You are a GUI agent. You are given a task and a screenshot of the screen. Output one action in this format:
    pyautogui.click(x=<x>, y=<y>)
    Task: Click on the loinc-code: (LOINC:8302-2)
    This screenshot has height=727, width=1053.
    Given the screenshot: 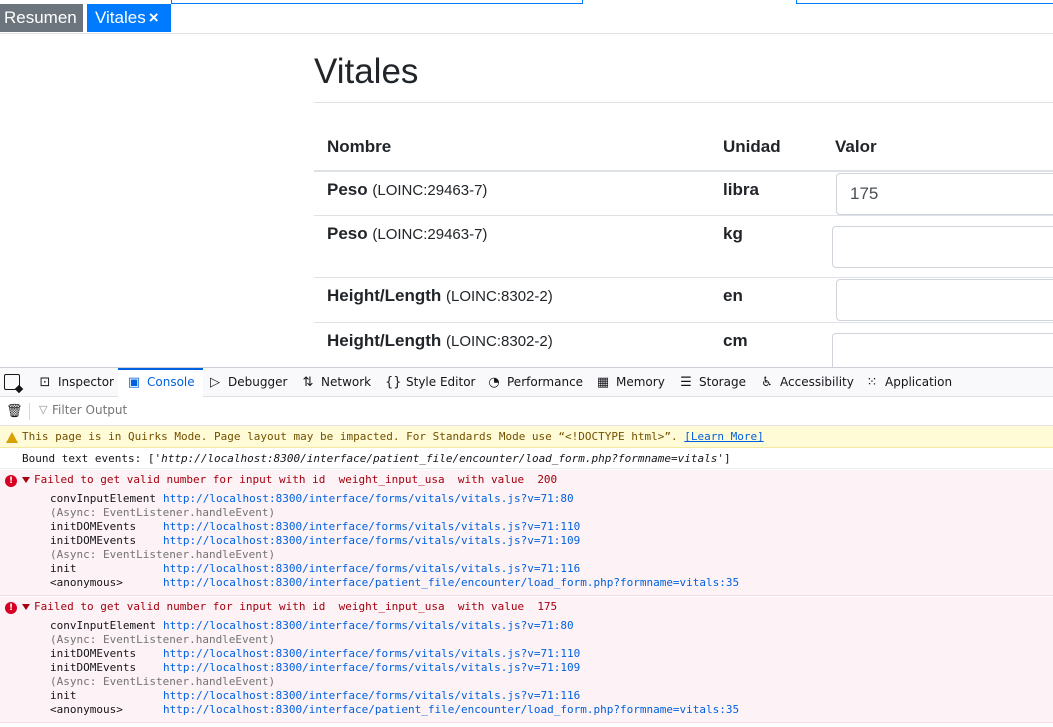 What is the action you would take?
    pyautogui.click(x=499, y=341)
    